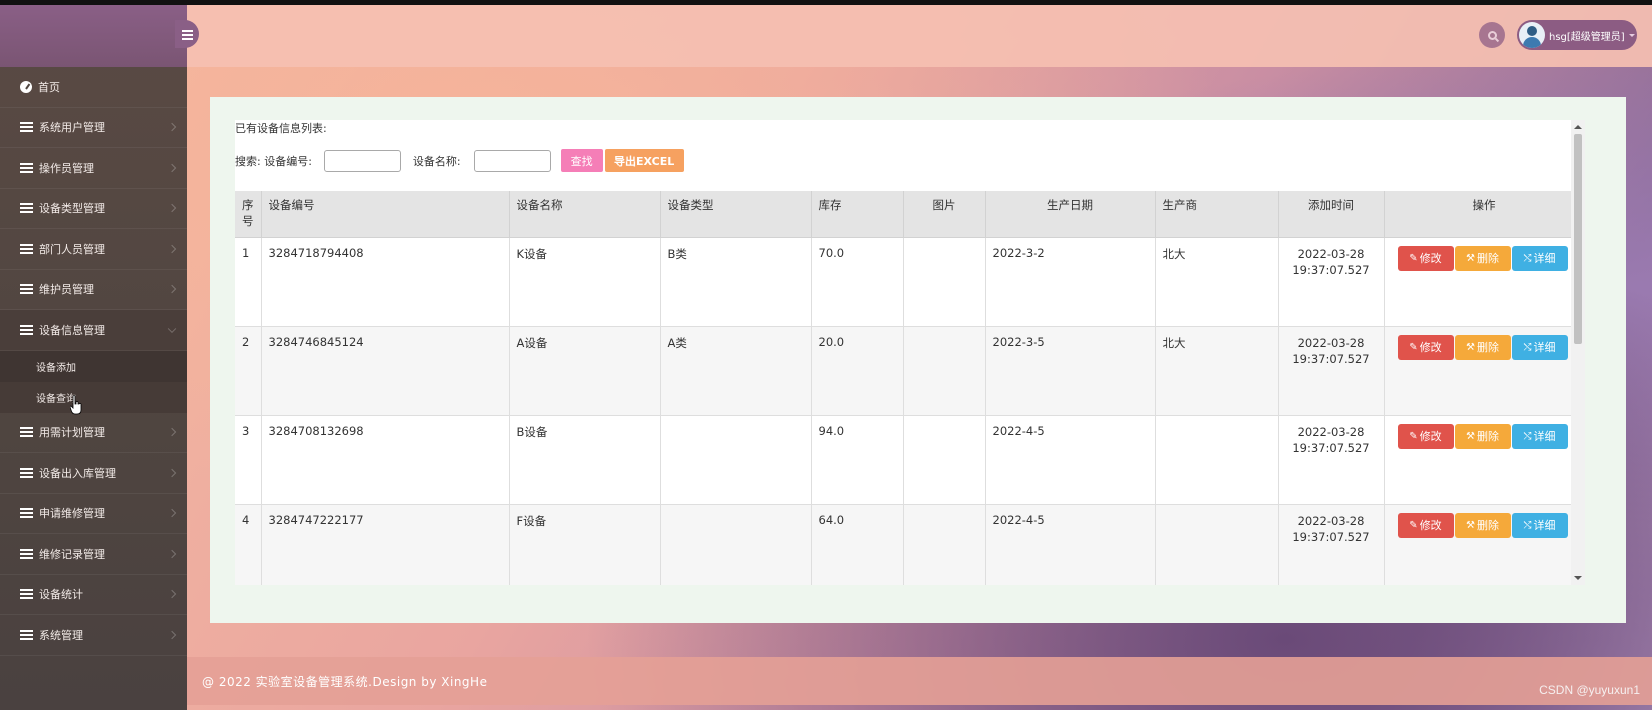 The width and height of the screenshot is (1652, 710). What do you see at coordinates (248, 214) in the screenshot?
I see `column-header: 序号` at bounding box center [248, 214].